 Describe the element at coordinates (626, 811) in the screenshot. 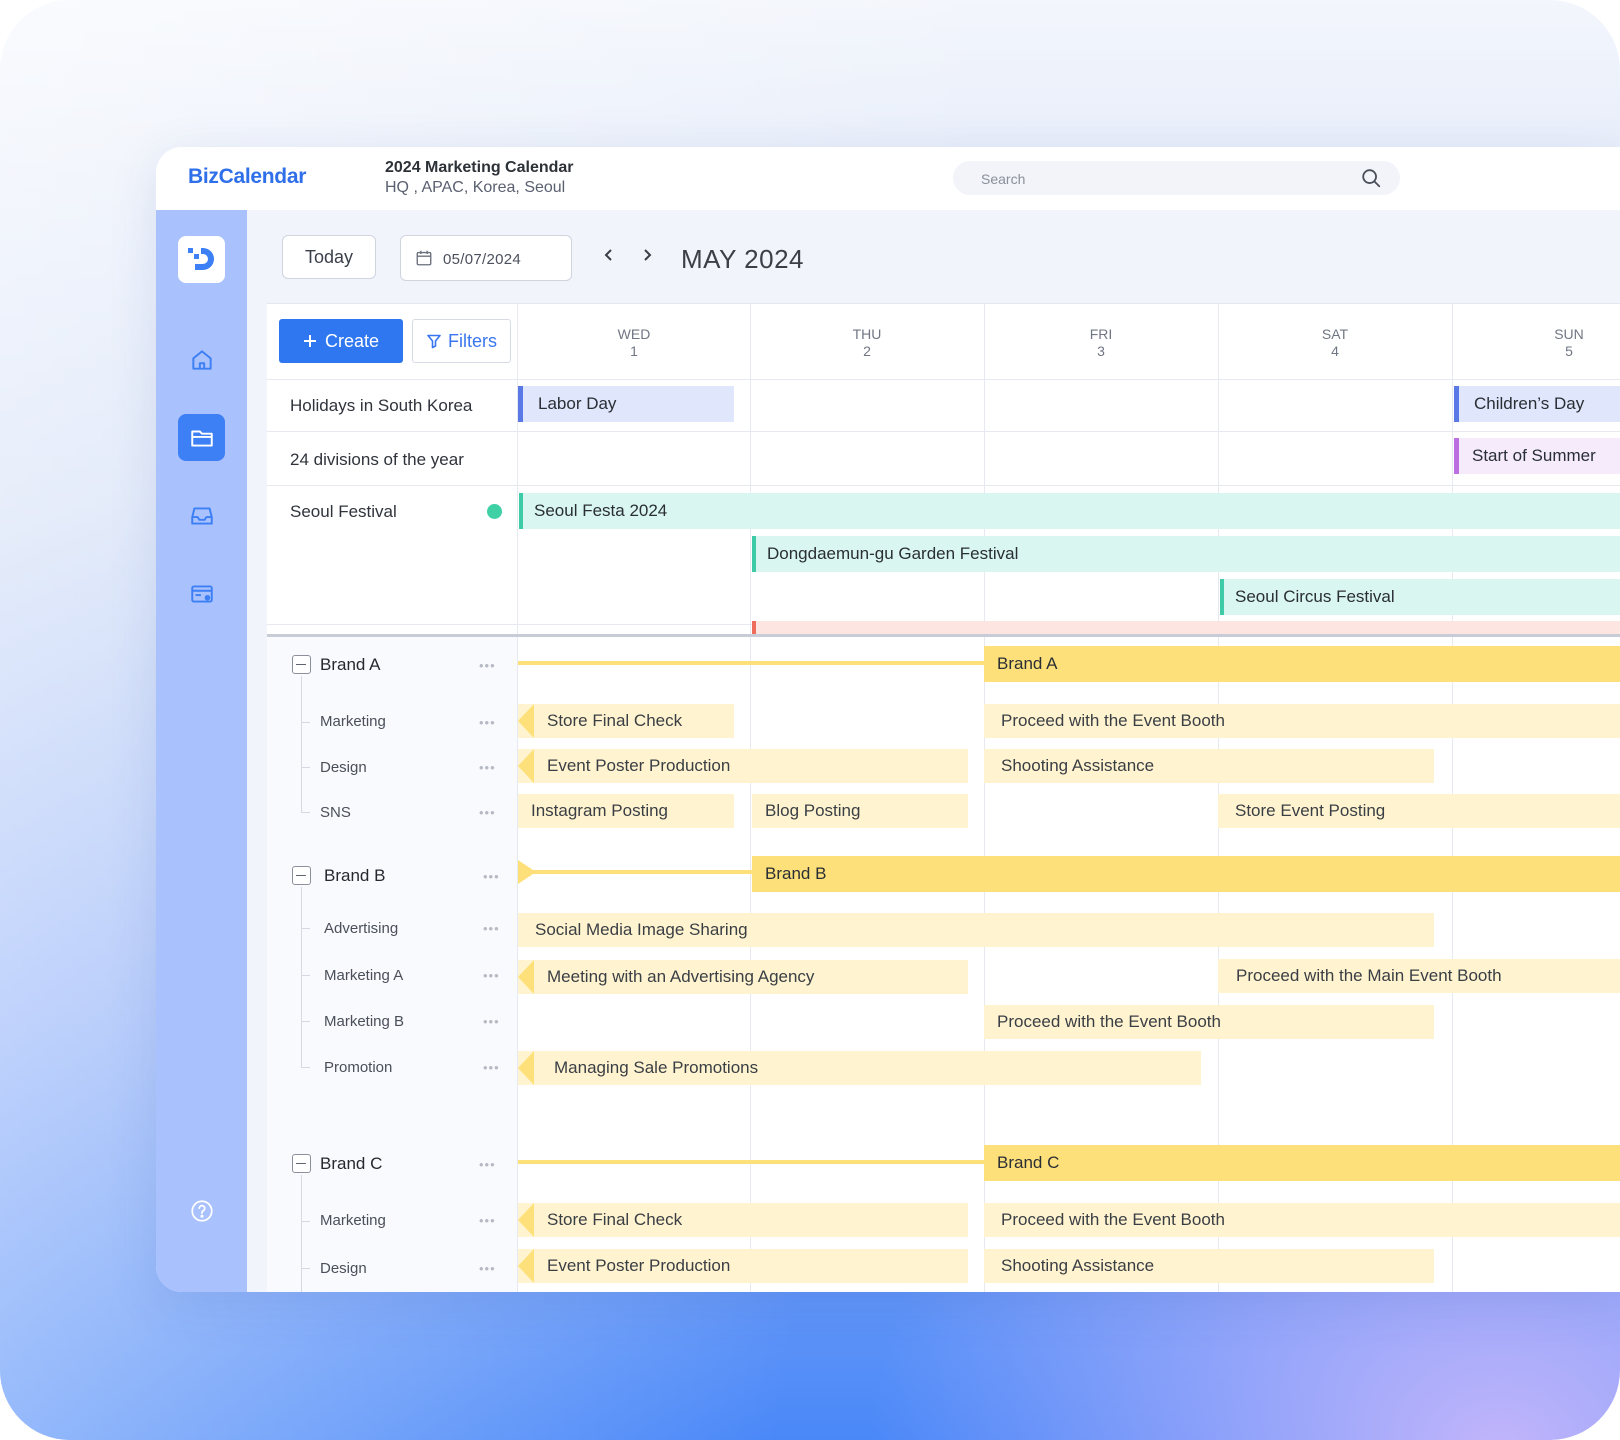

I see `task-instagram-posting: Instagram Posting` at that location.